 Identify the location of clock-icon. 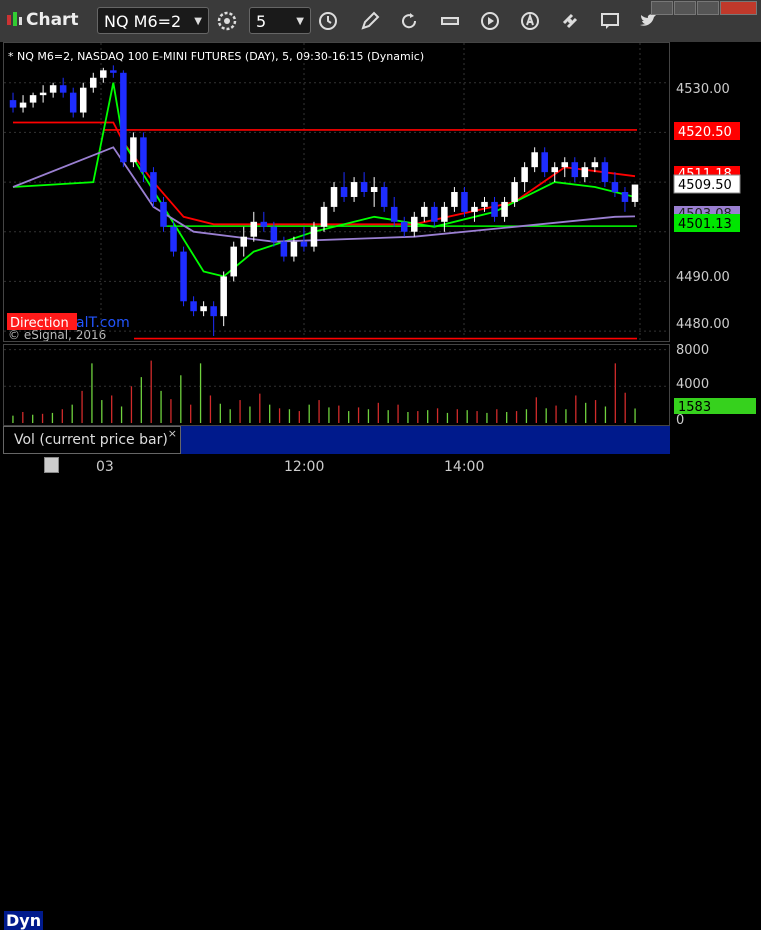
(328, 21).